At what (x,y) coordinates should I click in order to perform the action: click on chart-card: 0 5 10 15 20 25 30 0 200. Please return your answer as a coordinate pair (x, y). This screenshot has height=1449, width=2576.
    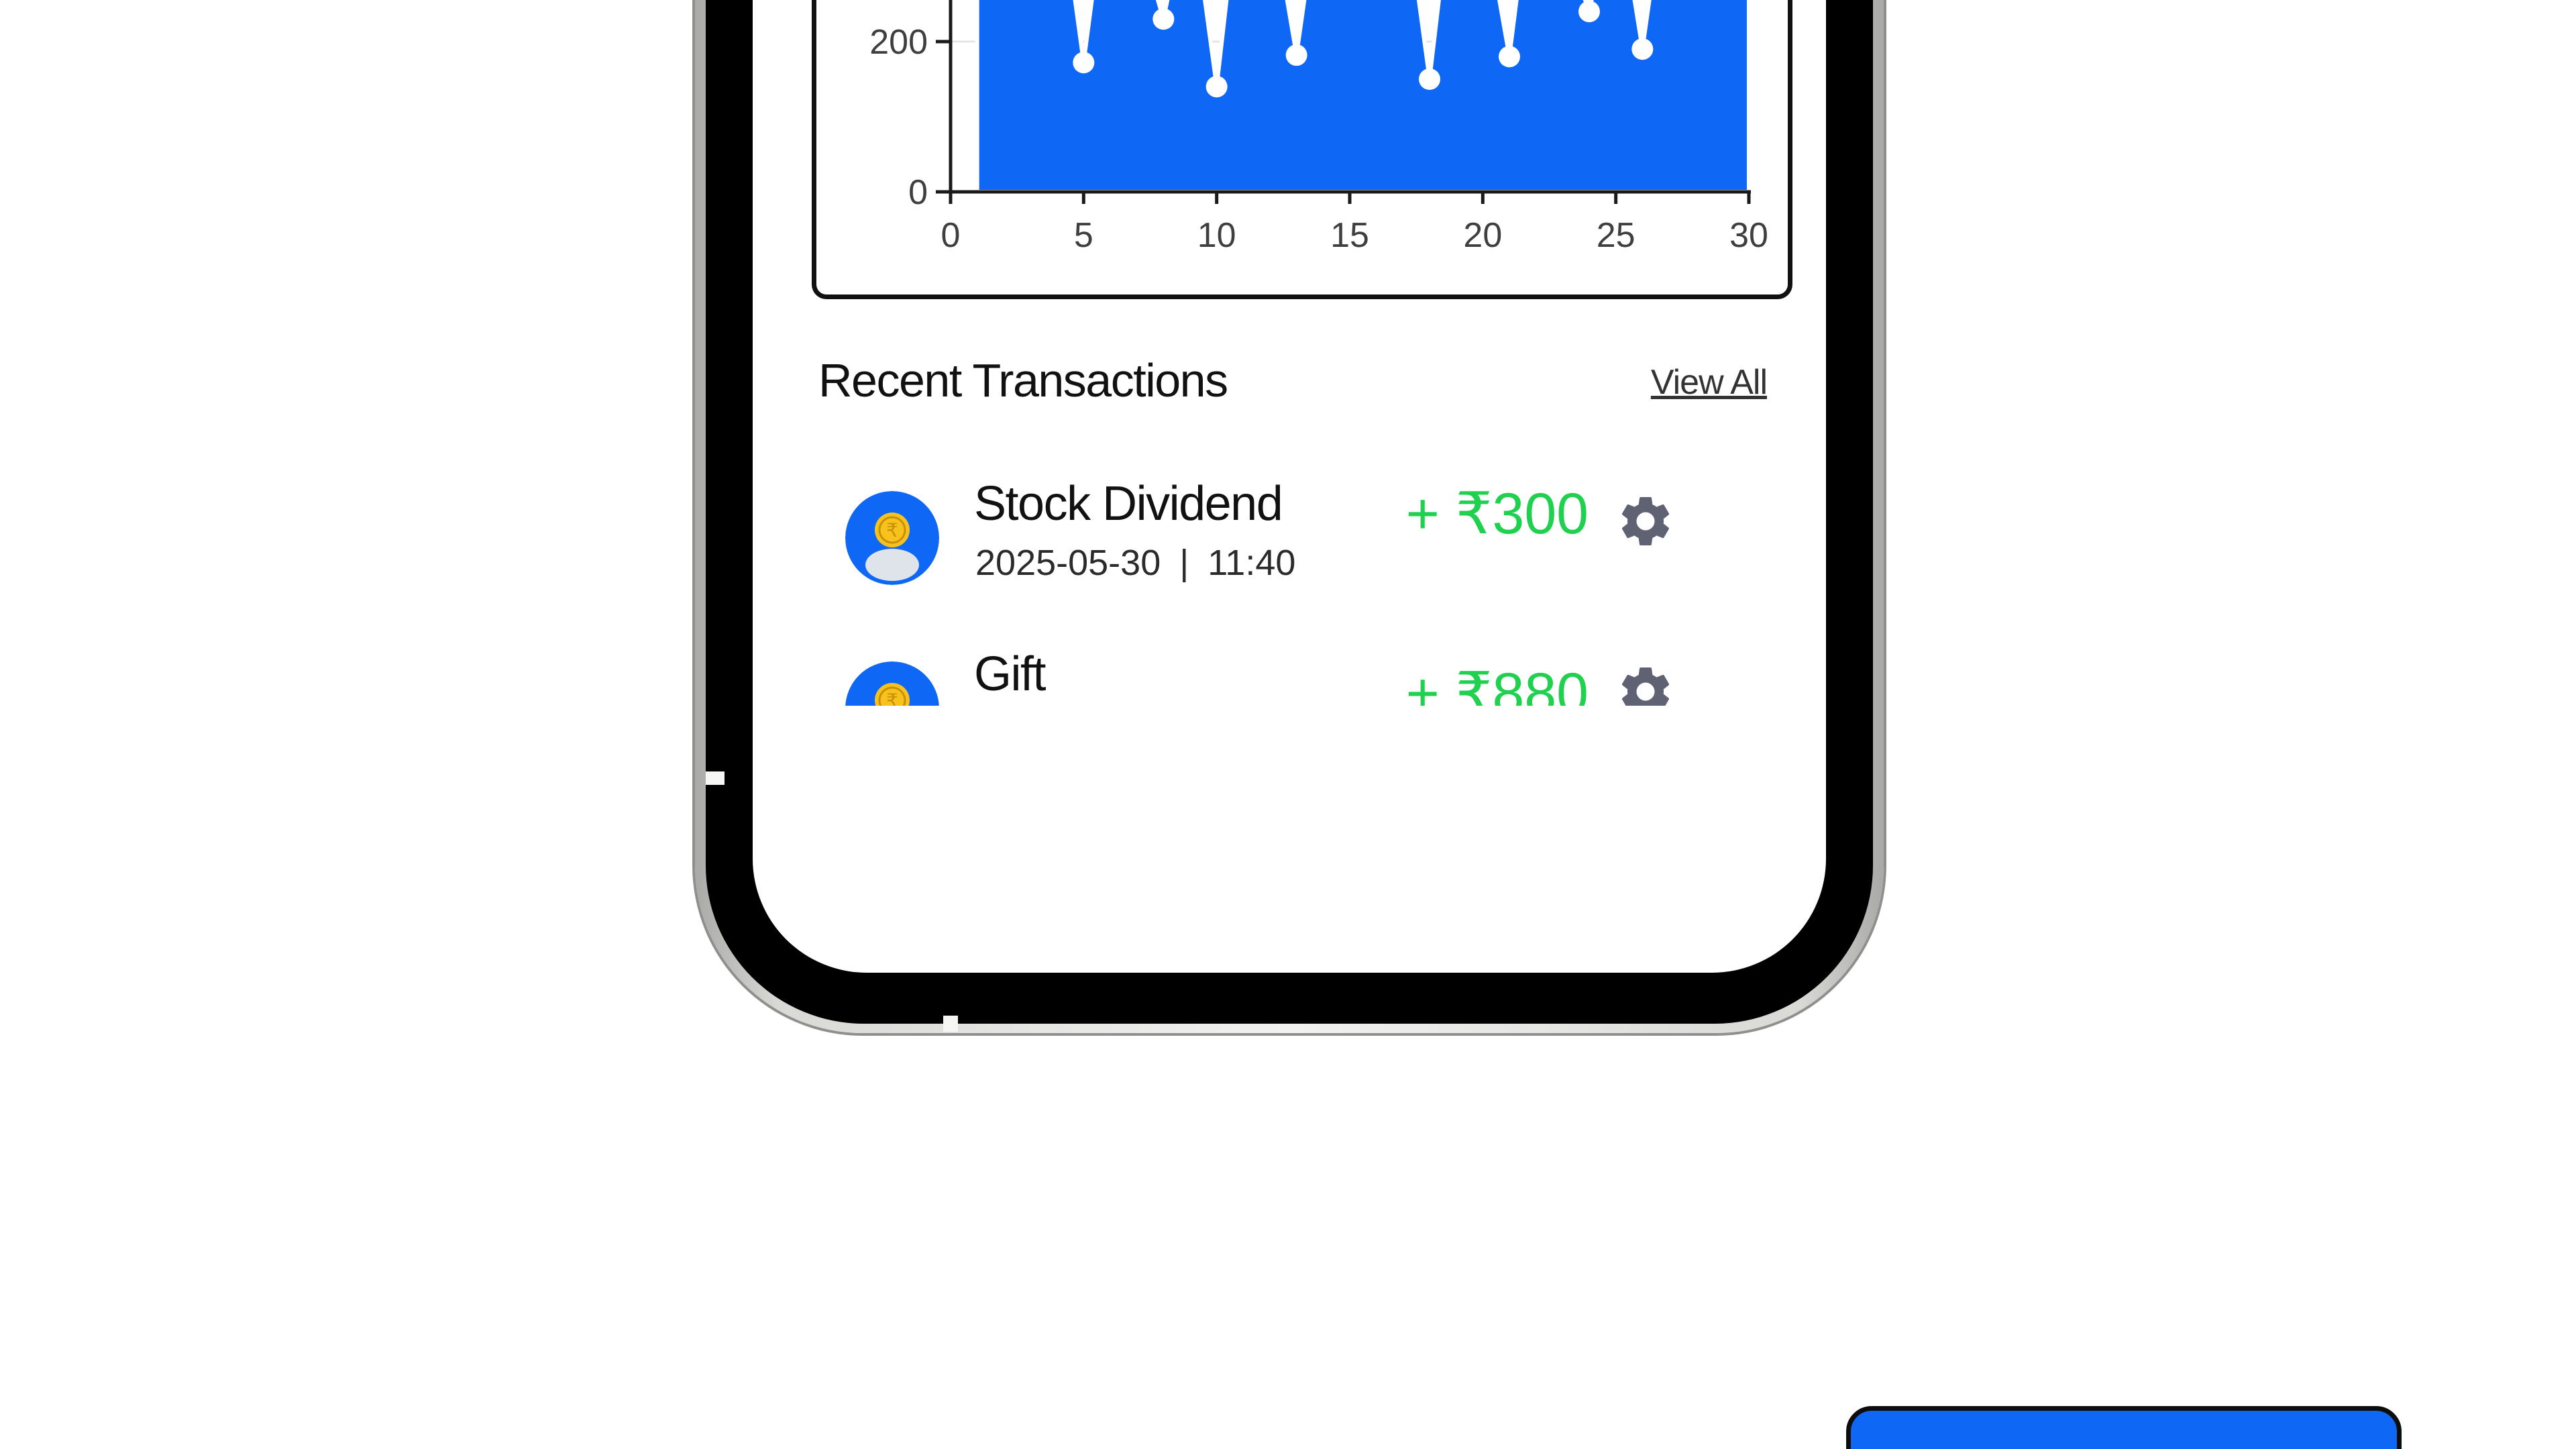
    Looking at the image, I should click on (1302, 149).